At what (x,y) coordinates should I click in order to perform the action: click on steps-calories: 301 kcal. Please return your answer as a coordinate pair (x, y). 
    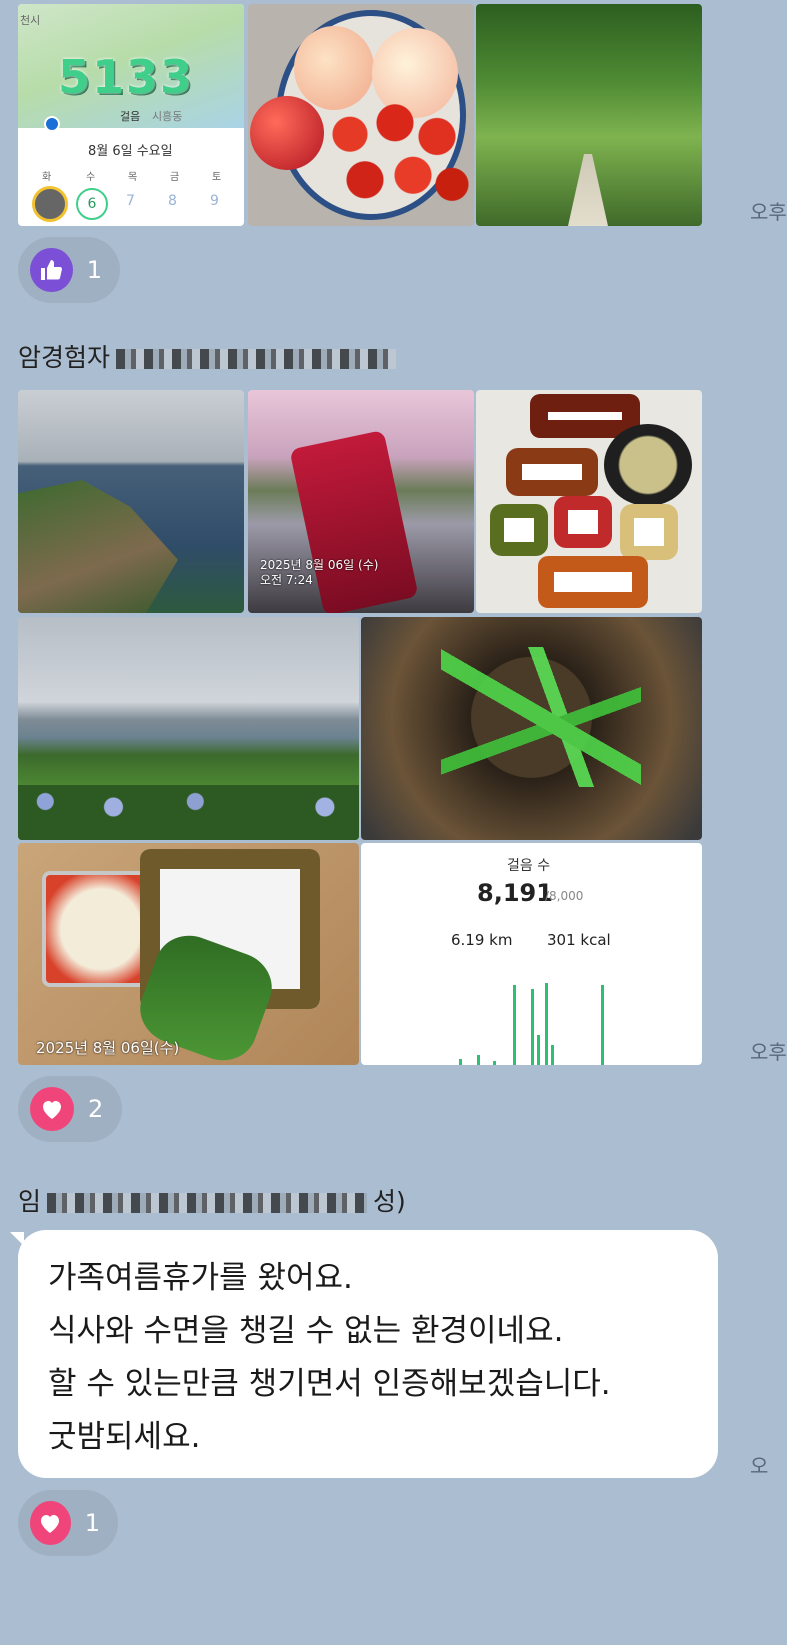
    Looking at the image, I should click on (579, 940).